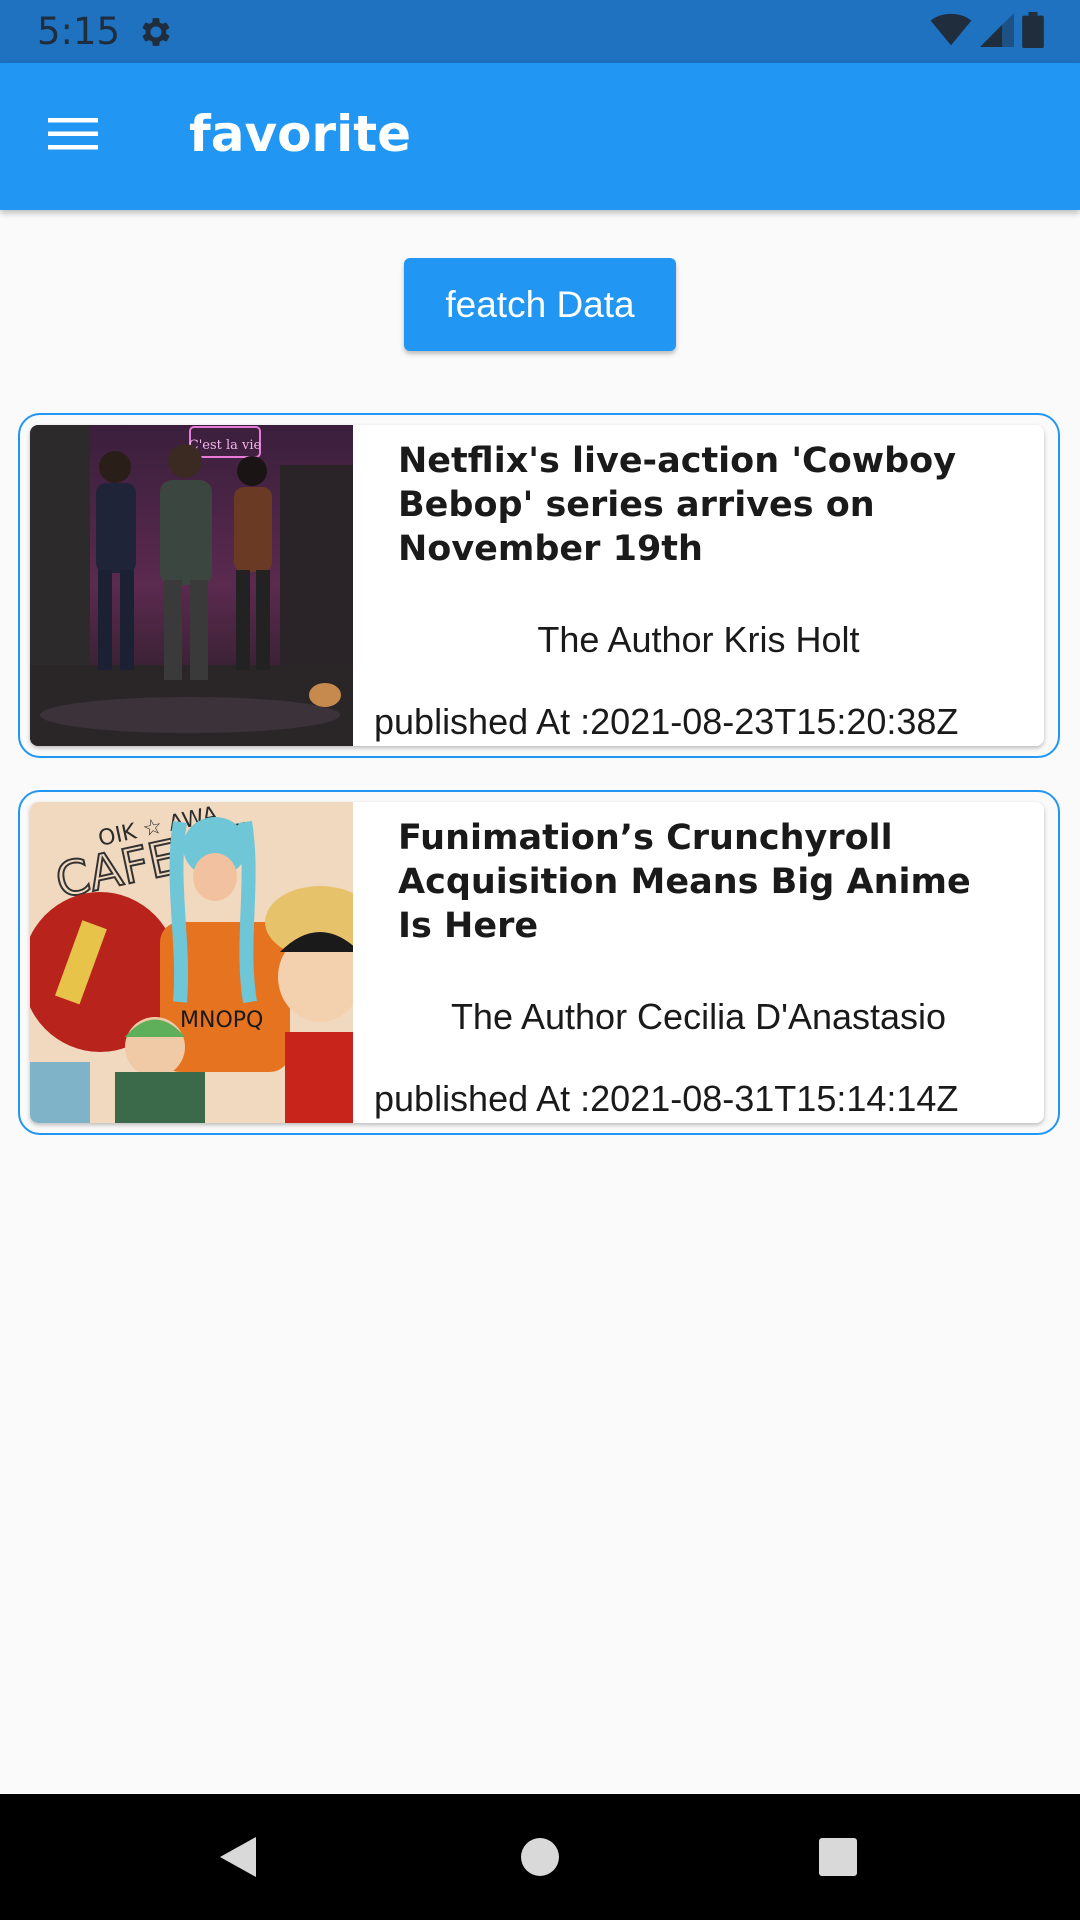  What do you see at coordinates (225, 445) in the screenshot?
I see `svg-text: C'est la vie` at bounding box center [225, 445].